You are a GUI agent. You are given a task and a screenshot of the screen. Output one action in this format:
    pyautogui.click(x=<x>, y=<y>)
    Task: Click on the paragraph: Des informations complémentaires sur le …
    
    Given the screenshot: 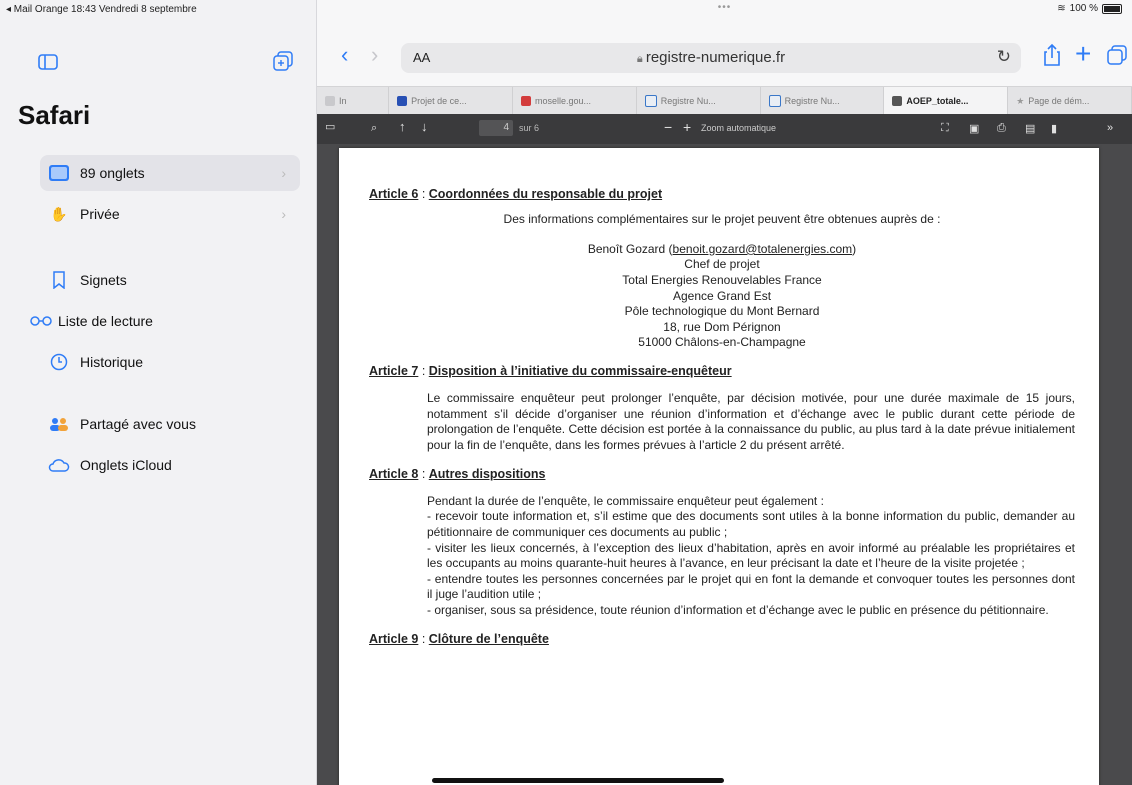 What is the action you would take?
    pyautogui.click(x=722, y=219)
    